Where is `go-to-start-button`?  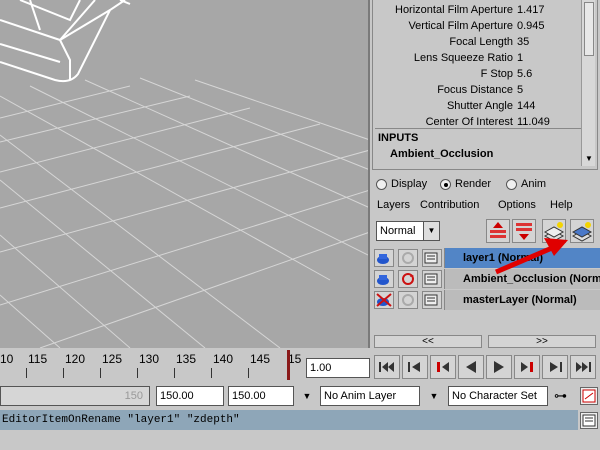
go-to-start-button is located at coordinates (387, 367).